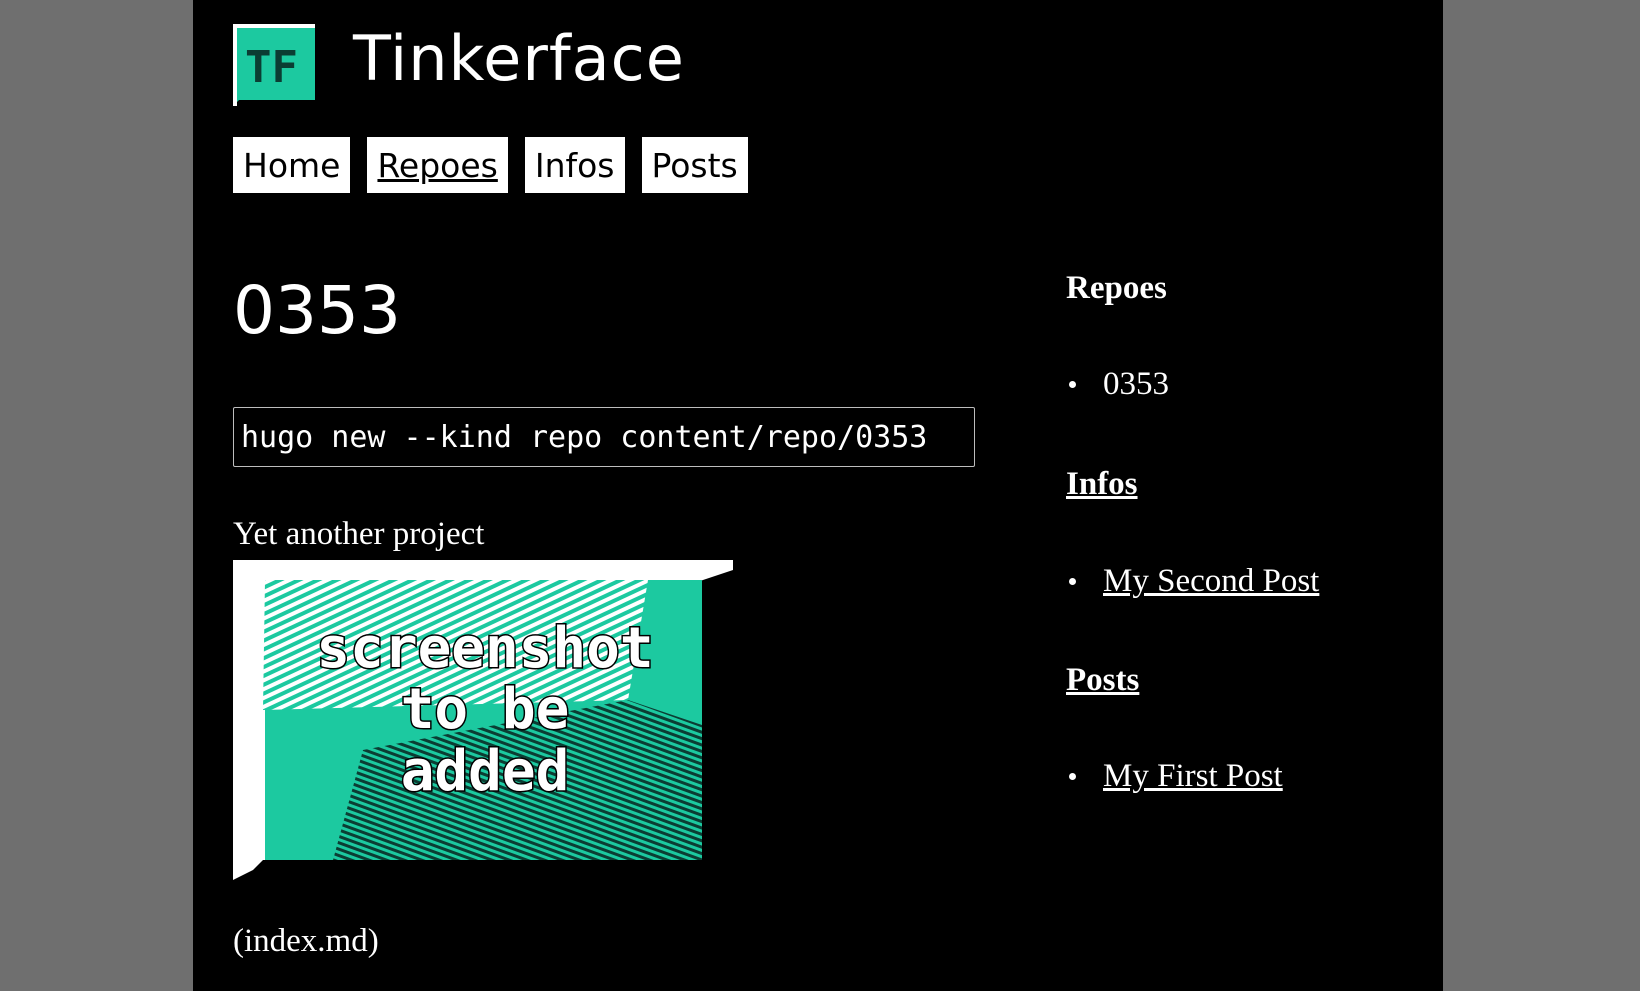 The height and width of the screenshot is (991, 1640). What do you see at coordinates (306, 941) in the screenshot?
I see `file-note: (index.md)` at bounding box center [306, 941].